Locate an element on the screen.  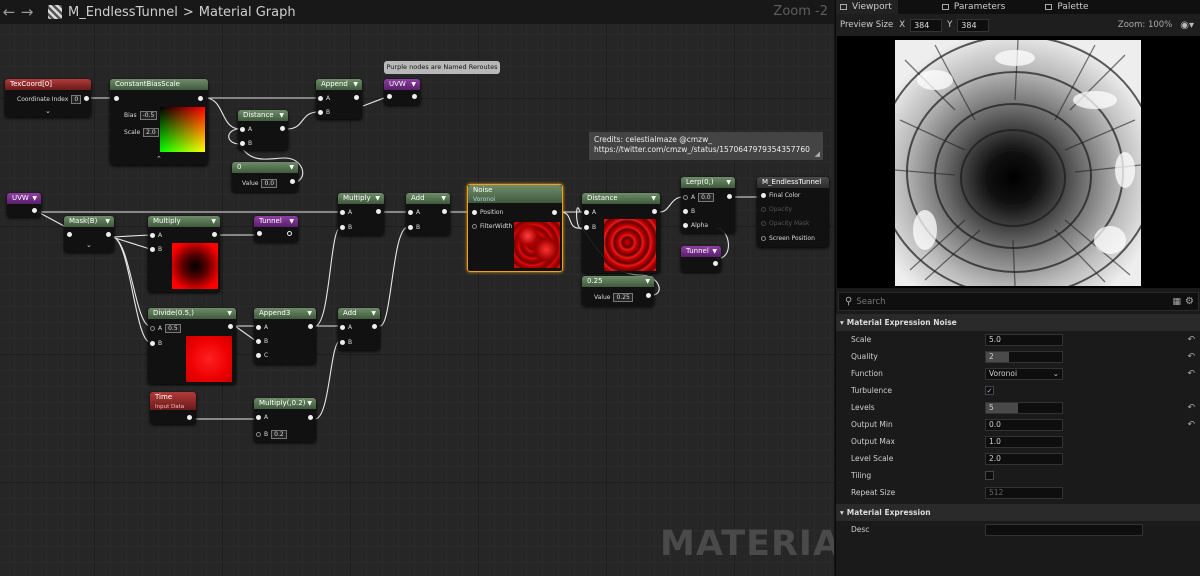
tunnel-1-input-pin is located at coordinates (259, 233).